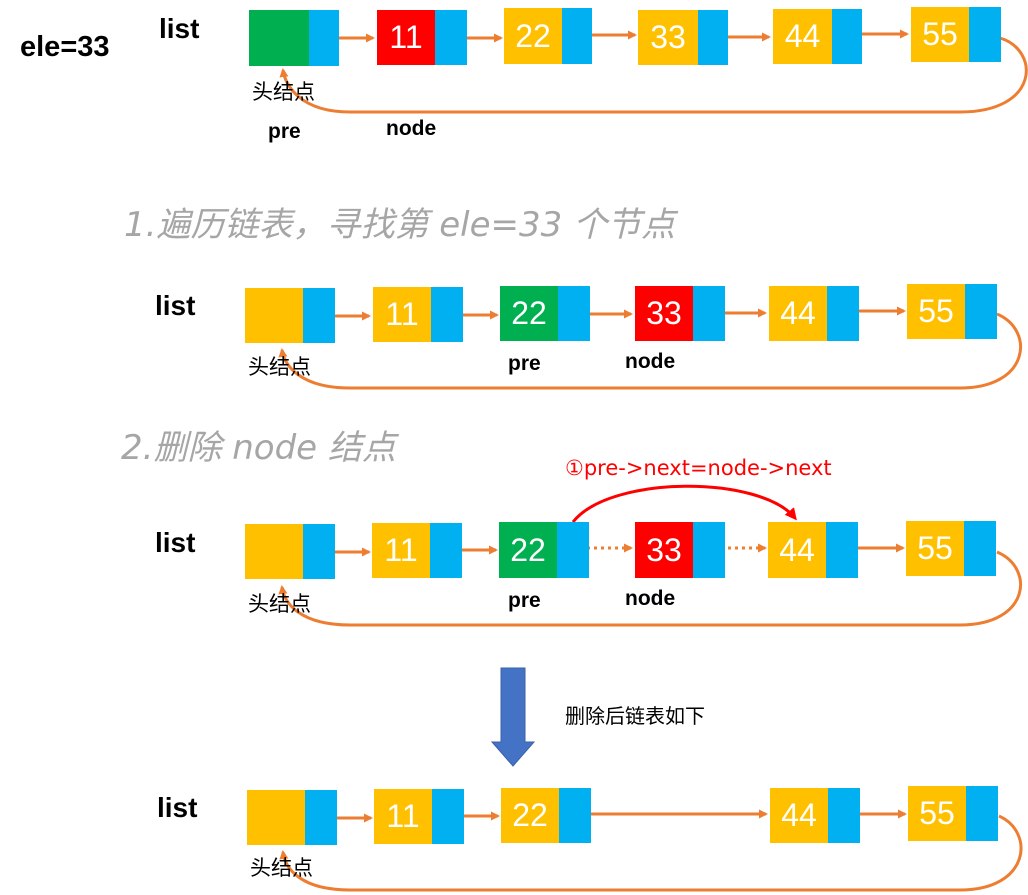 The height and width of the screenshot is (895, 1028). What do you see at coordinates (175, 305) in the screenshot?
I see `row2-list-label: list` at bounding box center [175, 305].